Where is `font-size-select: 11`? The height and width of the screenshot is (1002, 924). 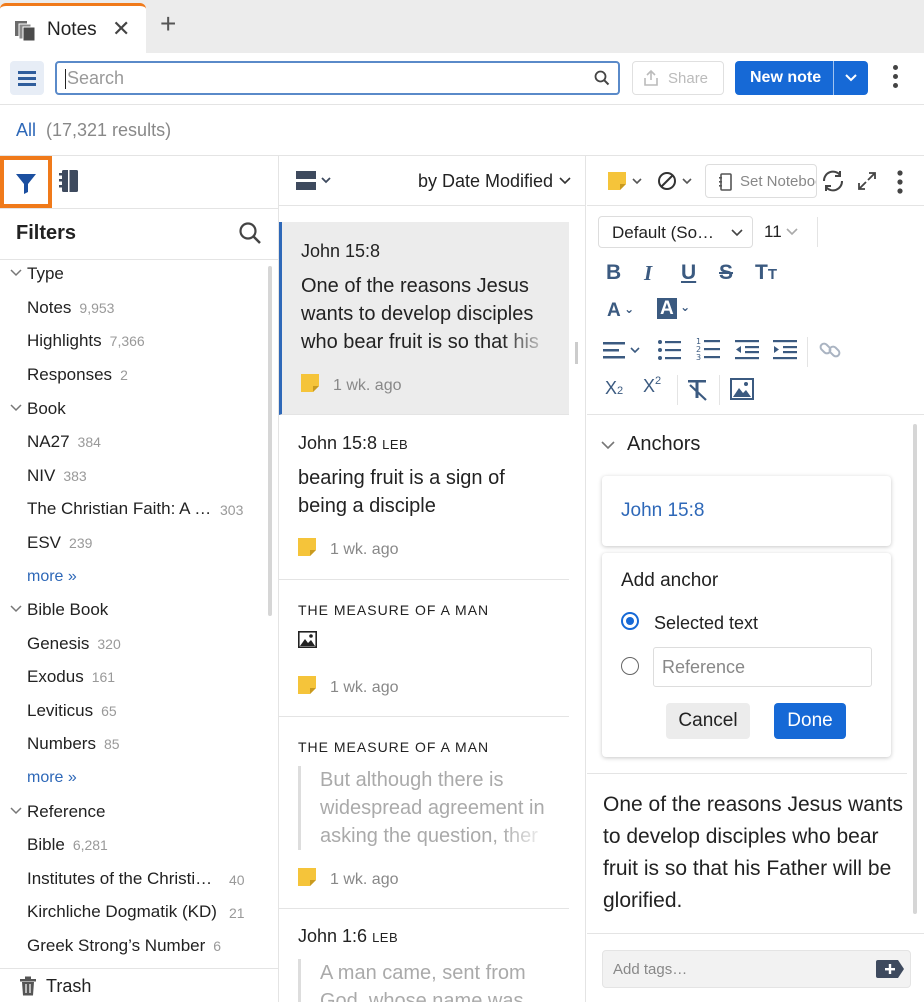 font-size-select: 11 is located at coordinates (781, 232).